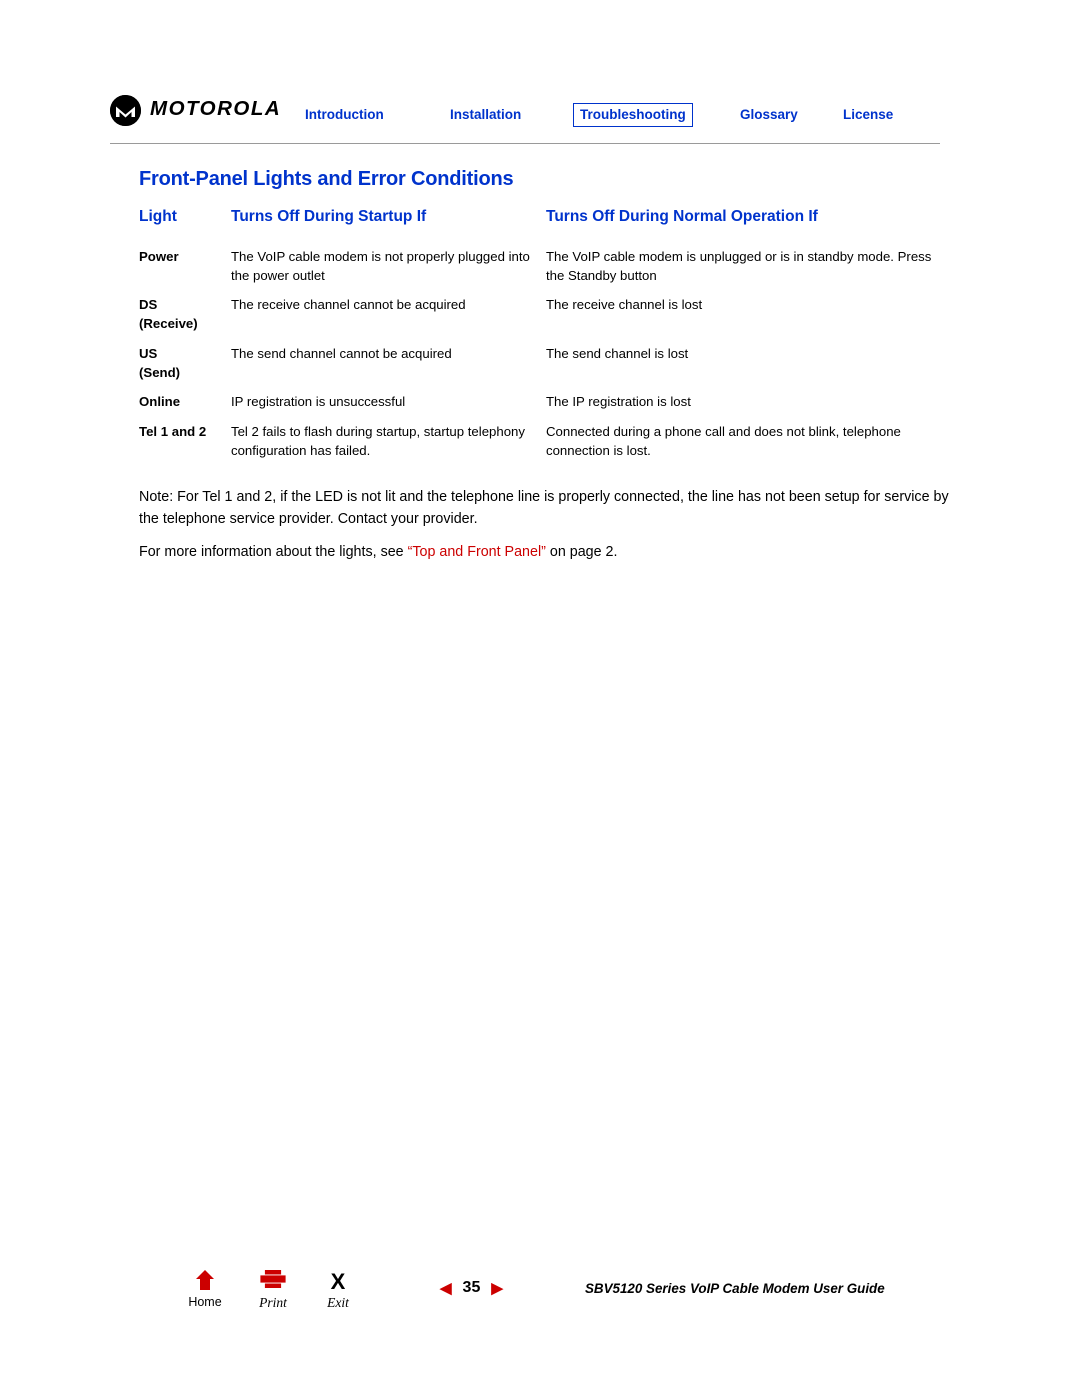  I want to click on row-light-subname: (Send), so click(160, 372).